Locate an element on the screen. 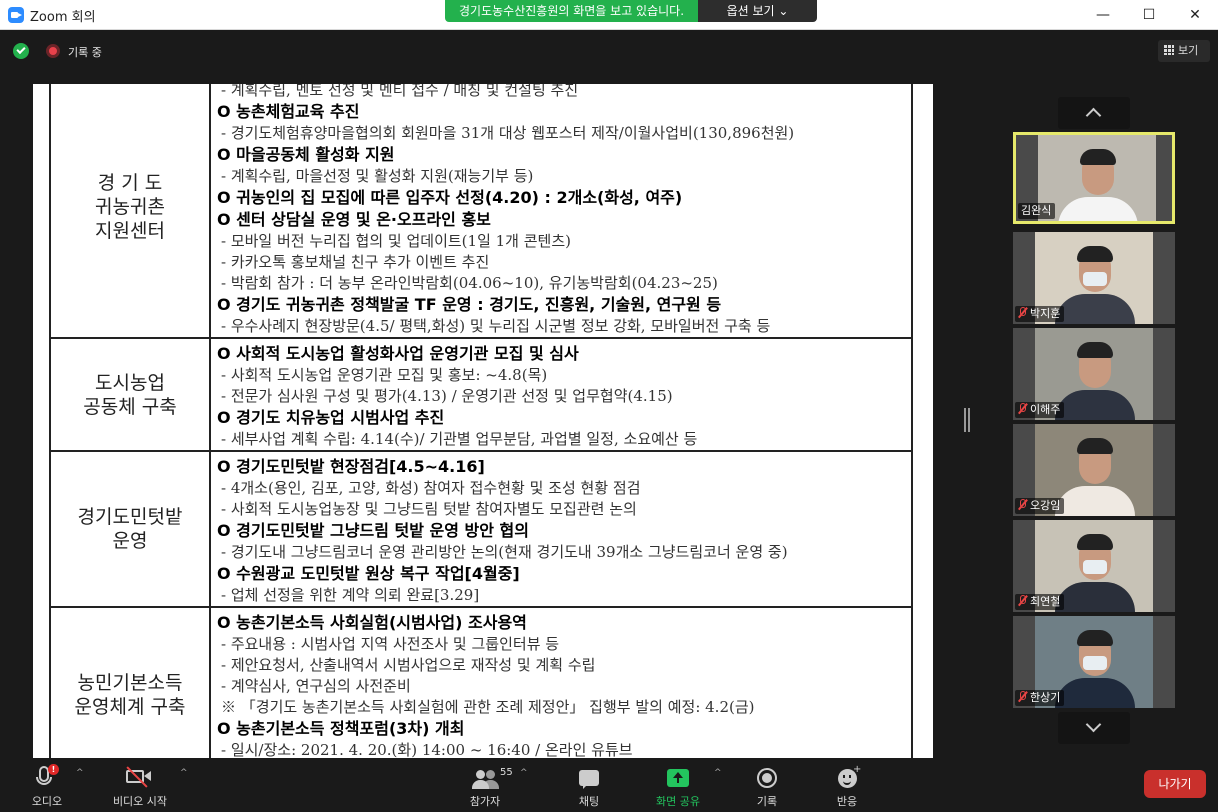  zoom-logo-icon is located at coordinates (16, 15).